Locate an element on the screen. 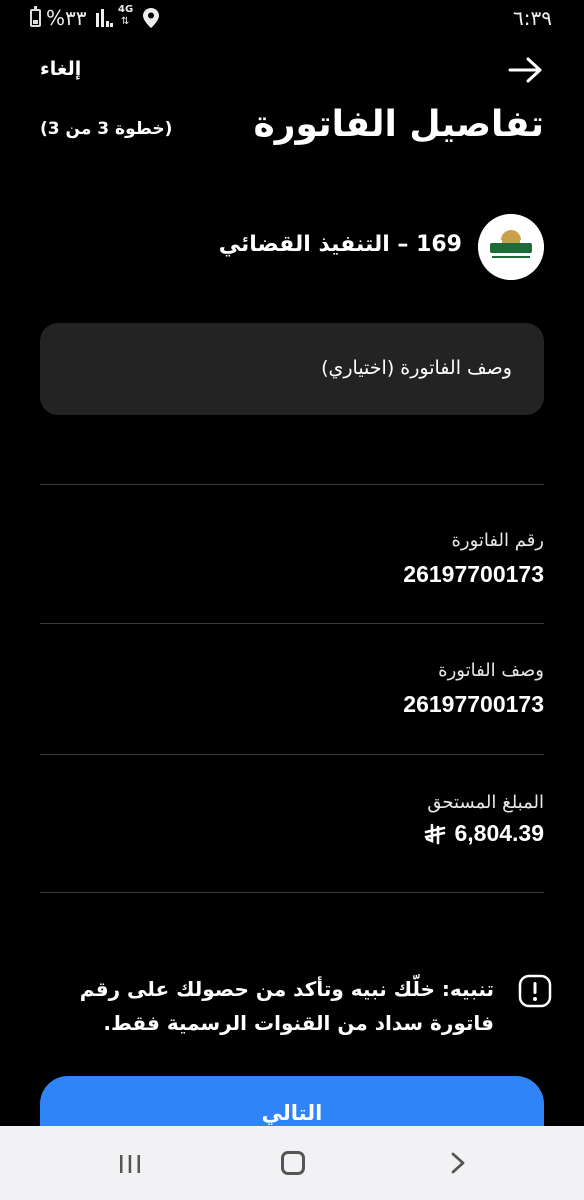  invoice-description-input: وصف الفاتورة (اختياري) is located at coordinates (292, 369).